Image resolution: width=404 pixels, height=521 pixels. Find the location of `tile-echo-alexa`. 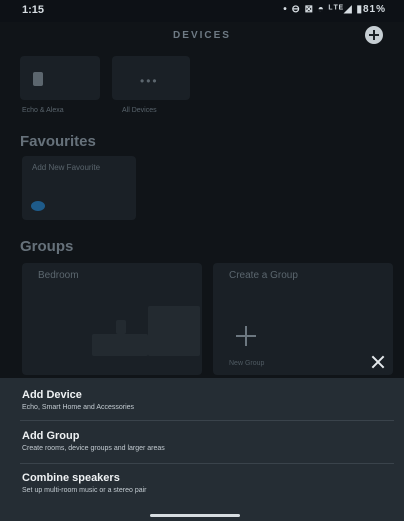

tile-echo-alexa is located at coordinates (60, 78).